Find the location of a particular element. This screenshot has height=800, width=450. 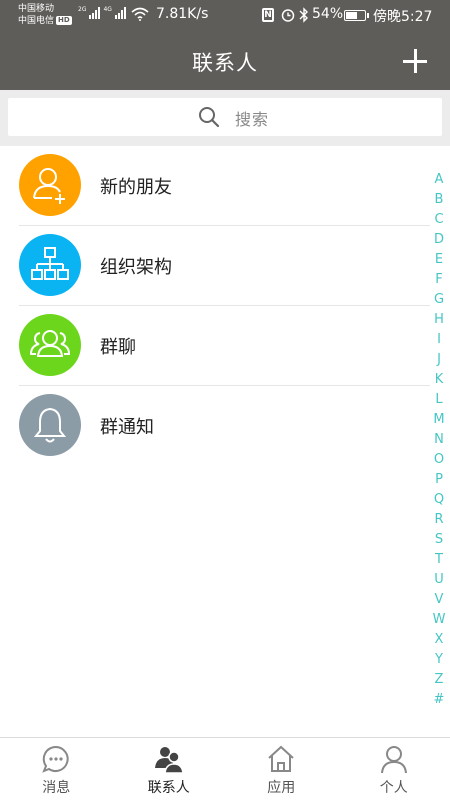

alpha-index-letter: W is located at coordinates (439, 620).